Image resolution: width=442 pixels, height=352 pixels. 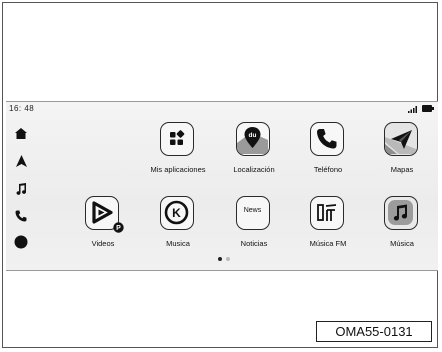 I want to click on app-mis-aplicaciones: Mis aplicaciones, so click(x=178, y=152).